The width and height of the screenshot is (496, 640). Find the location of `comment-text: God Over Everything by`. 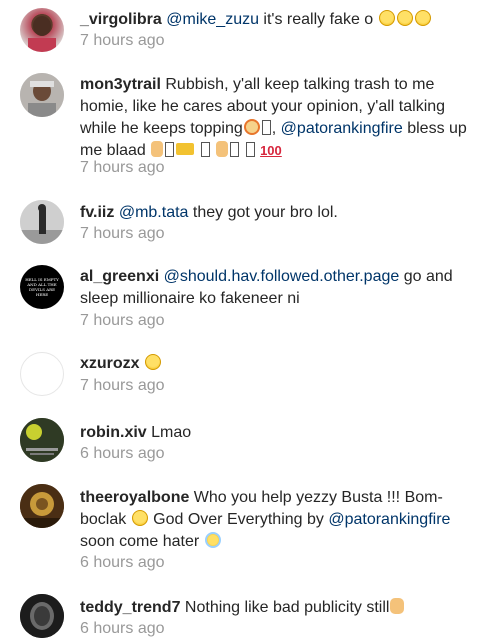

comment-text: God Over Everything by is located at coordinates (238, 519).